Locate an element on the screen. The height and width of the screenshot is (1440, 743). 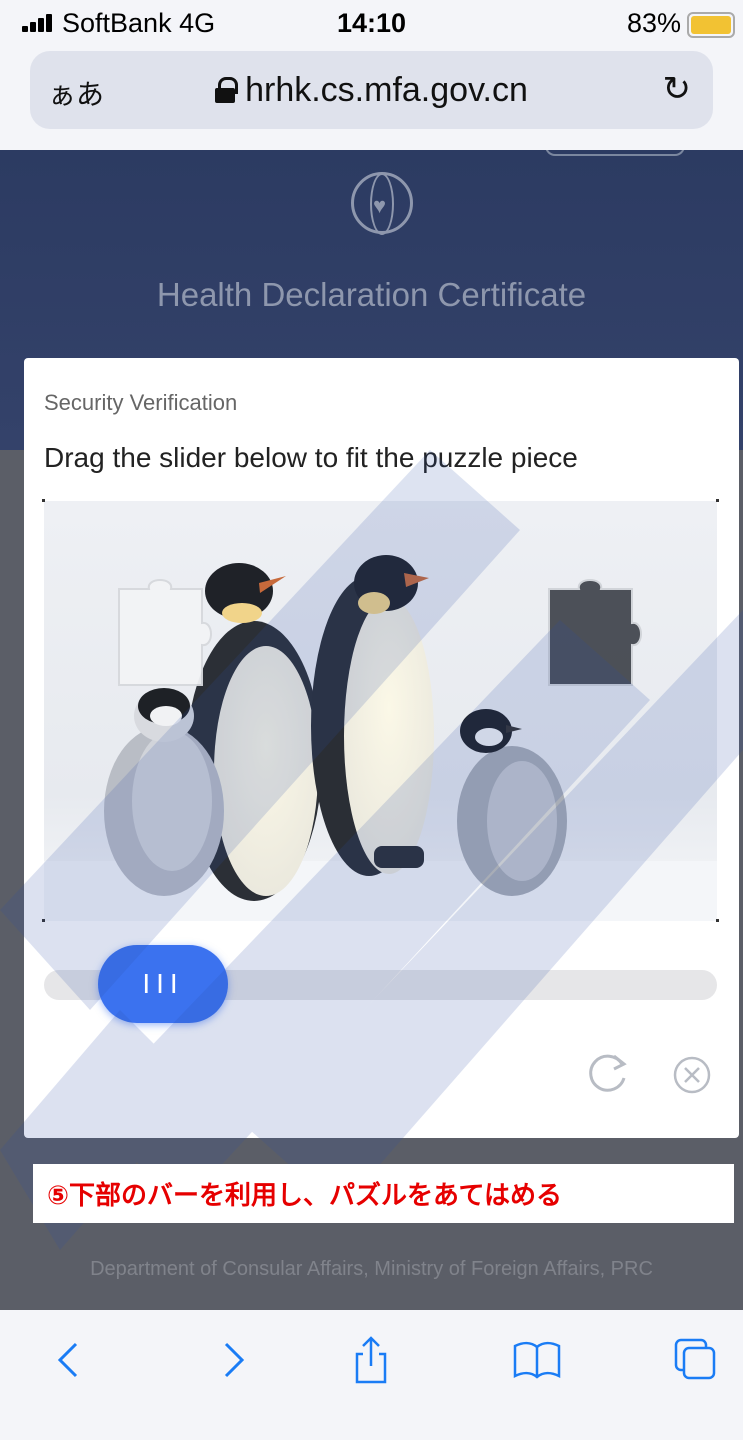
caption-text: ⑤下部のバーを利用し、パズルをあてはめる is located at coordinates (304, 1195).